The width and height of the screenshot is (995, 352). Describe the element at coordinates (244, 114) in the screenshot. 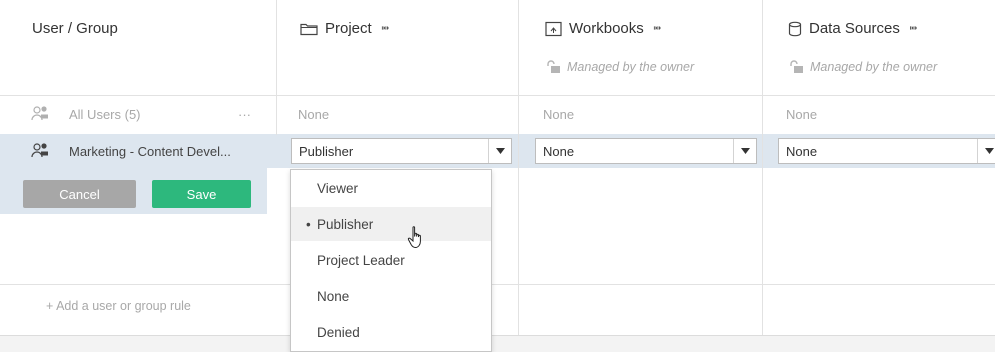

I see `more-options-icon: ···` at that location.